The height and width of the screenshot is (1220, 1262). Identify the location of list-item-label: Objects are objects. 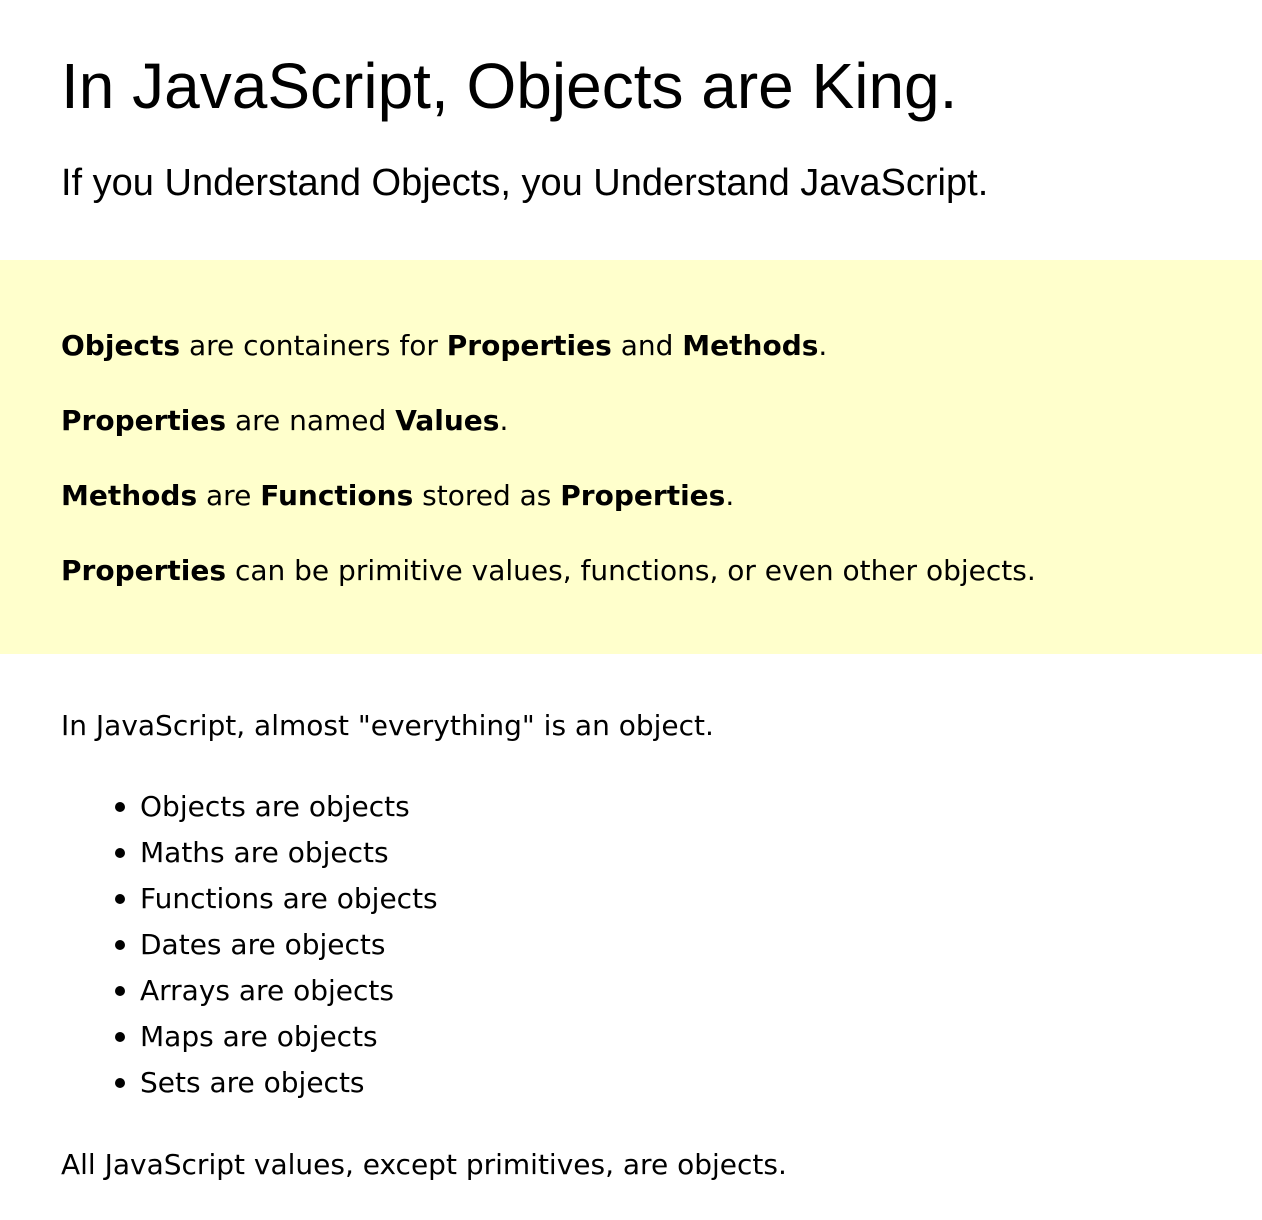
(275, 806).